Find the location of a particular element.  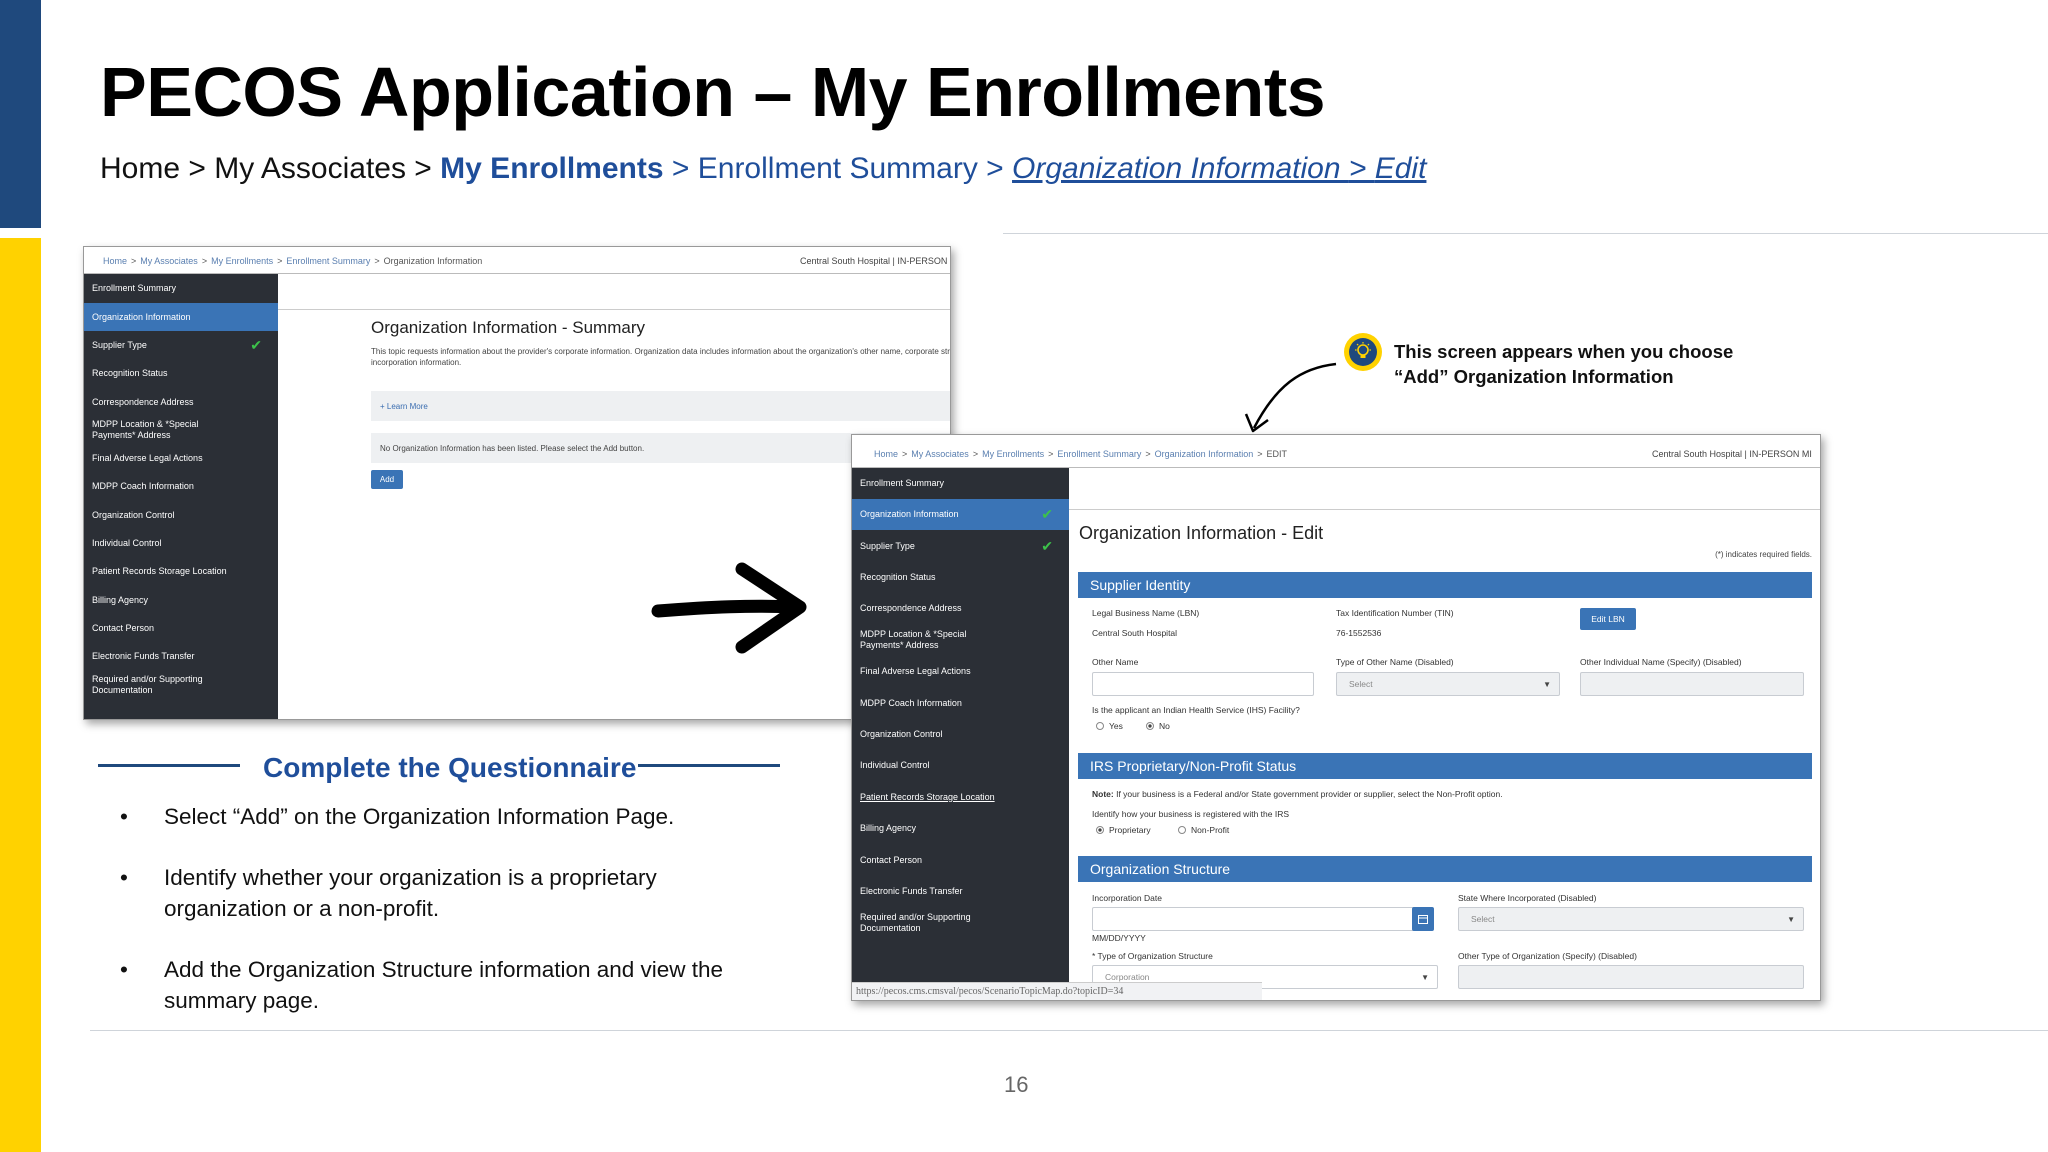

s1-page-title: Organization Information - Summary is located at coordinates (508, 327).